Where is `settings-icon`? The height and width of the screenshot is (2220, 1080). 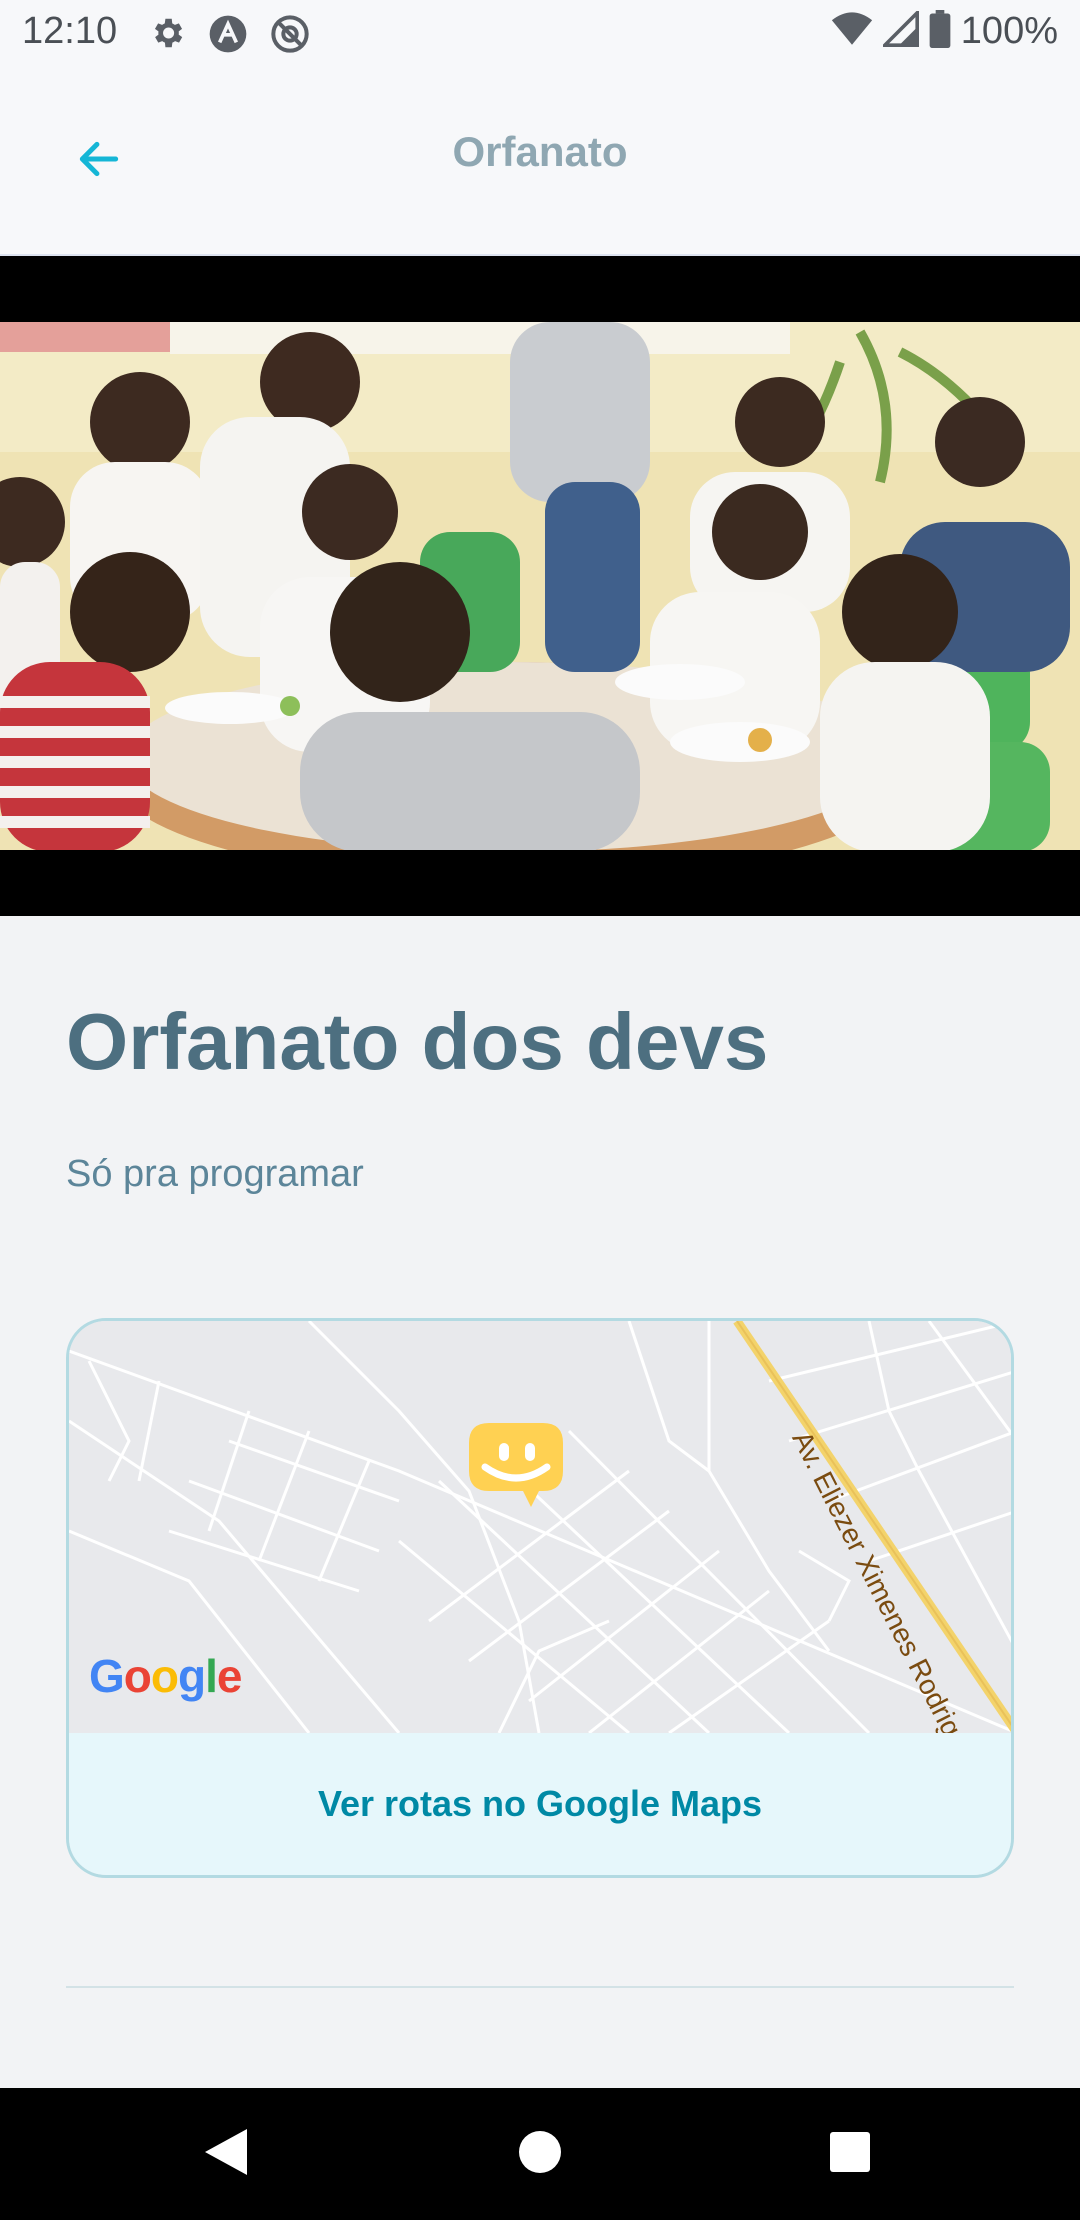 settings-icon is located at coordinates (167, 36).